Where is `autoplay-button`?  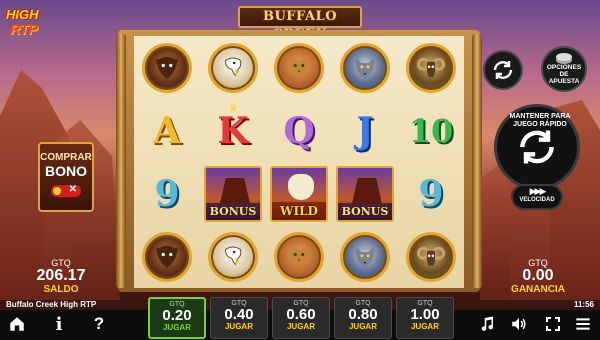
autoplay-button is located at coordinates (503, 70).